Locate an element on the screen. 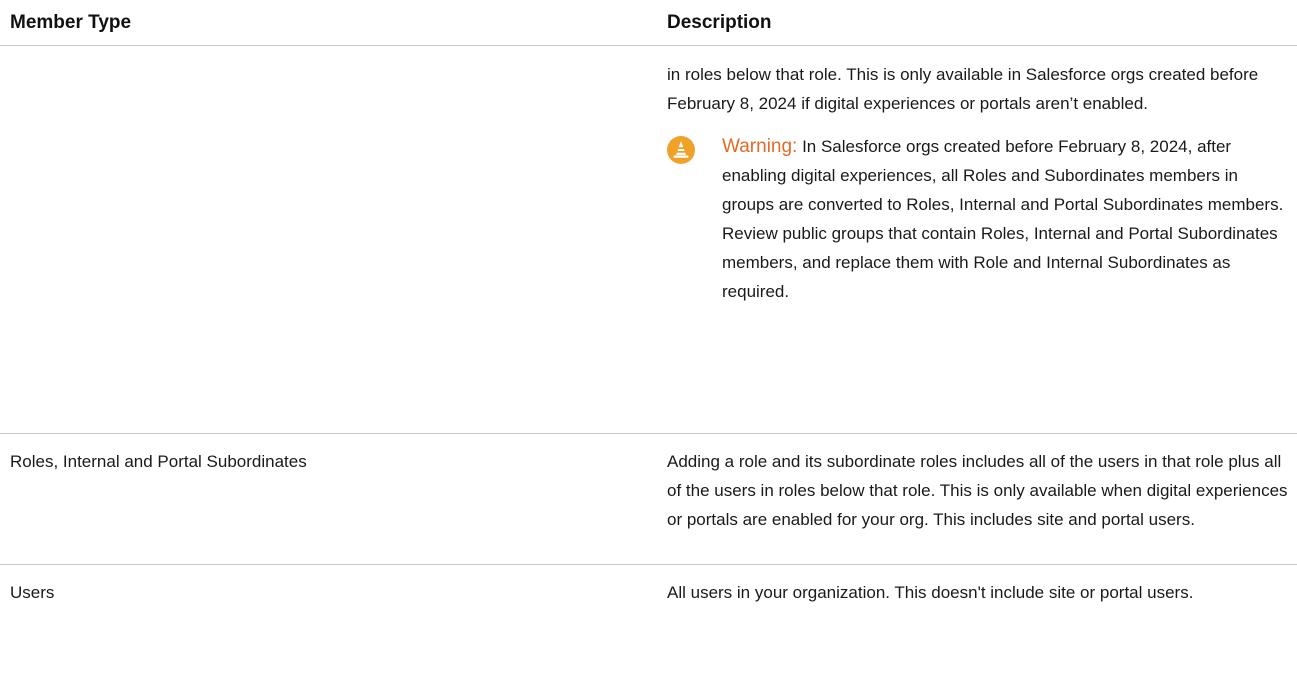  member-type-cell: Roles, Internal and Portal Subordinates is located at coordinates (158, 461).